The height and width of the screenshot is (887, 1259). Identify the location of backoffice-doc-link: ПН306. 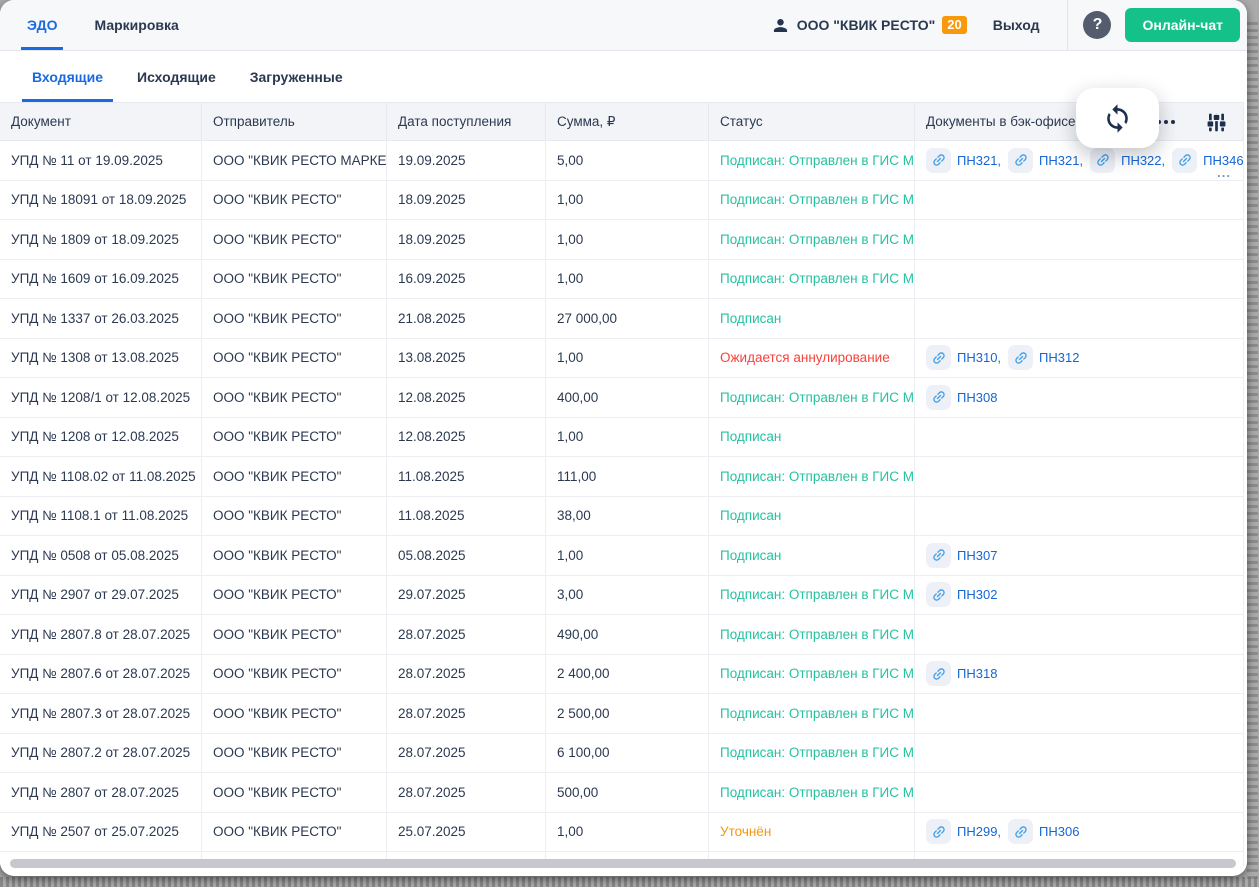
(1044, 832).